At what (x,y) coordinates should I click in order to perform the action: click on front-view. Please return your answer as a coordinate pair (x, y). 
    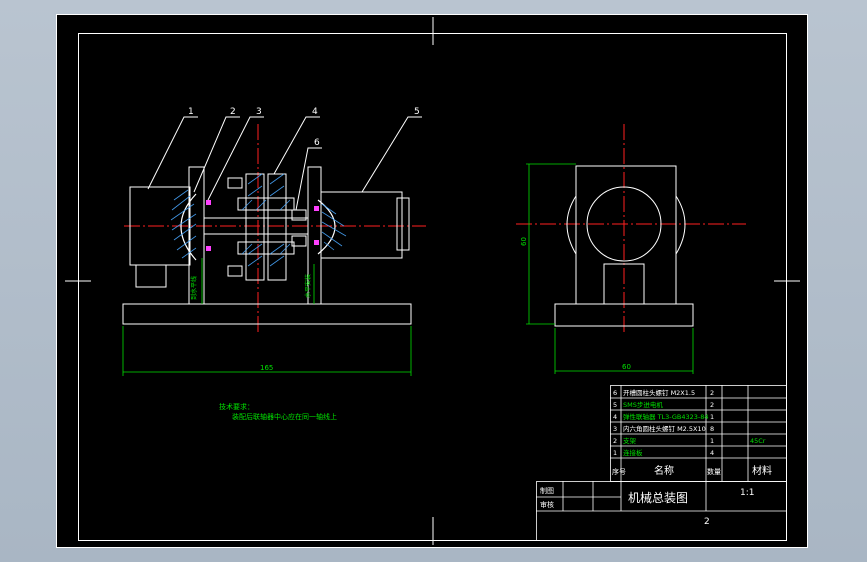
    Looking at the image, I should click on (267, 245).